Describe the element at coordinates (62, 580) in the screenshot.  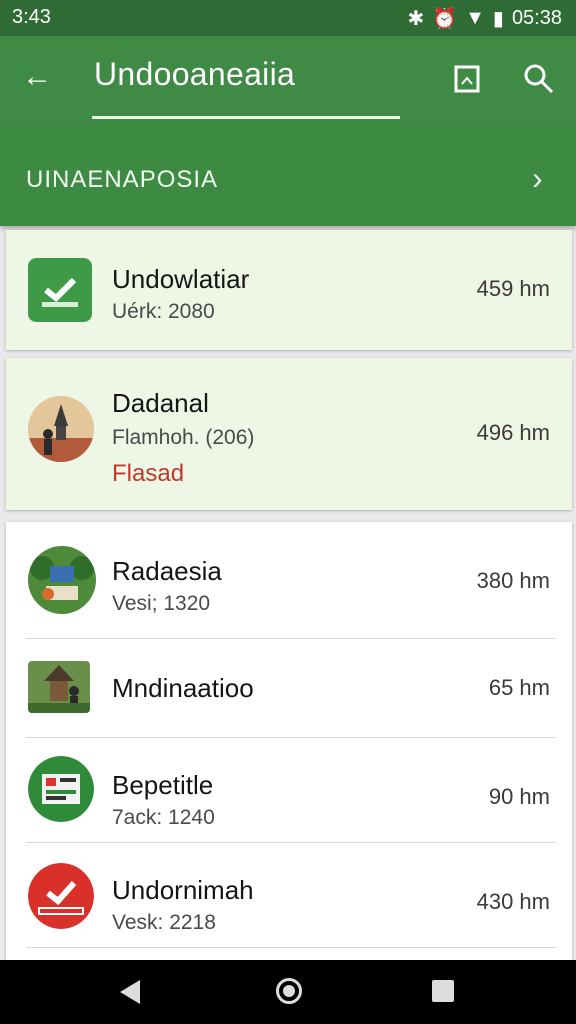
I see `park-scene-icon` at that location.